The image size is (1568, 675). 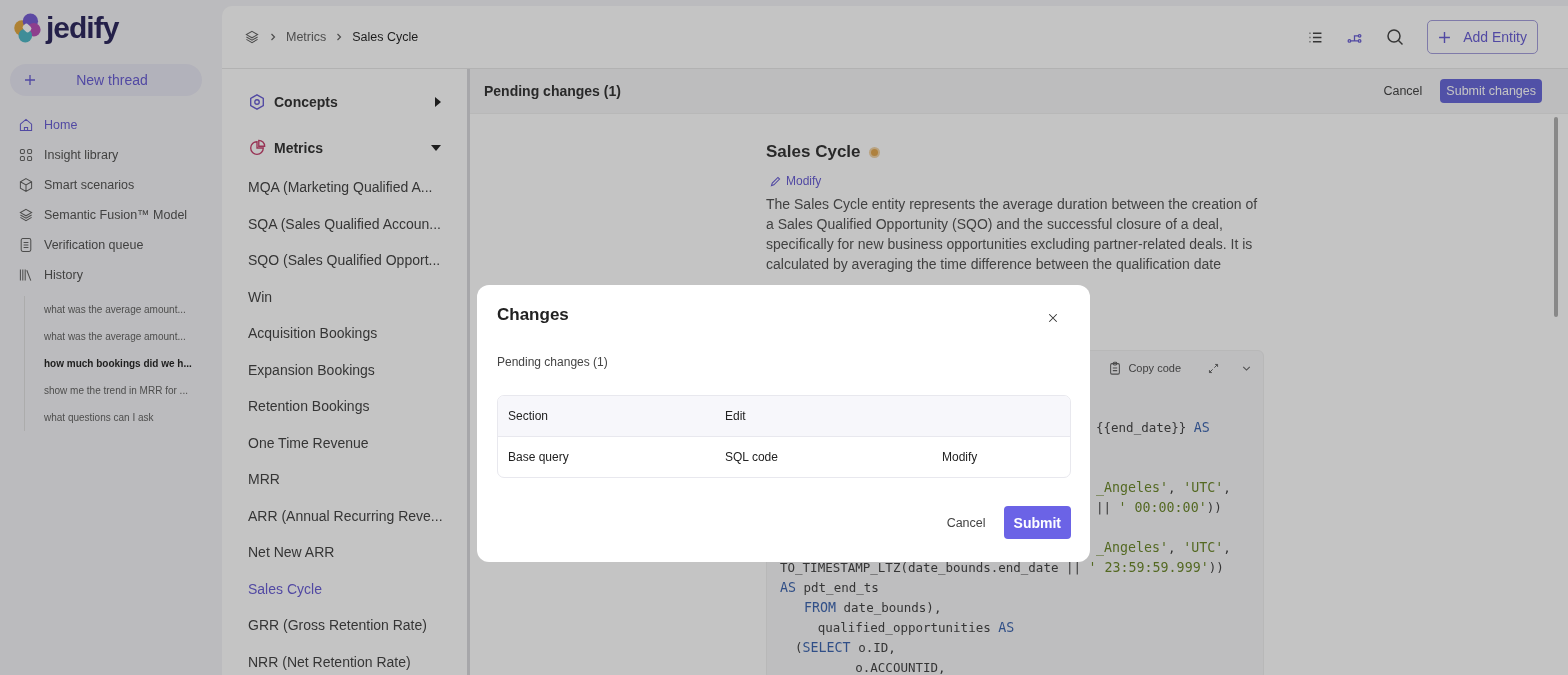 I want to click on entity-description: The Sales Cycle entity represents the average duration between the creation of a Sales Qualified Opportunity (SQO) and the successful closure of a deal, specifically for new business opportunities excluding partner-related deals. It is calculated by averaging the time difference between the qualification date, so click(x=1012, y=234).